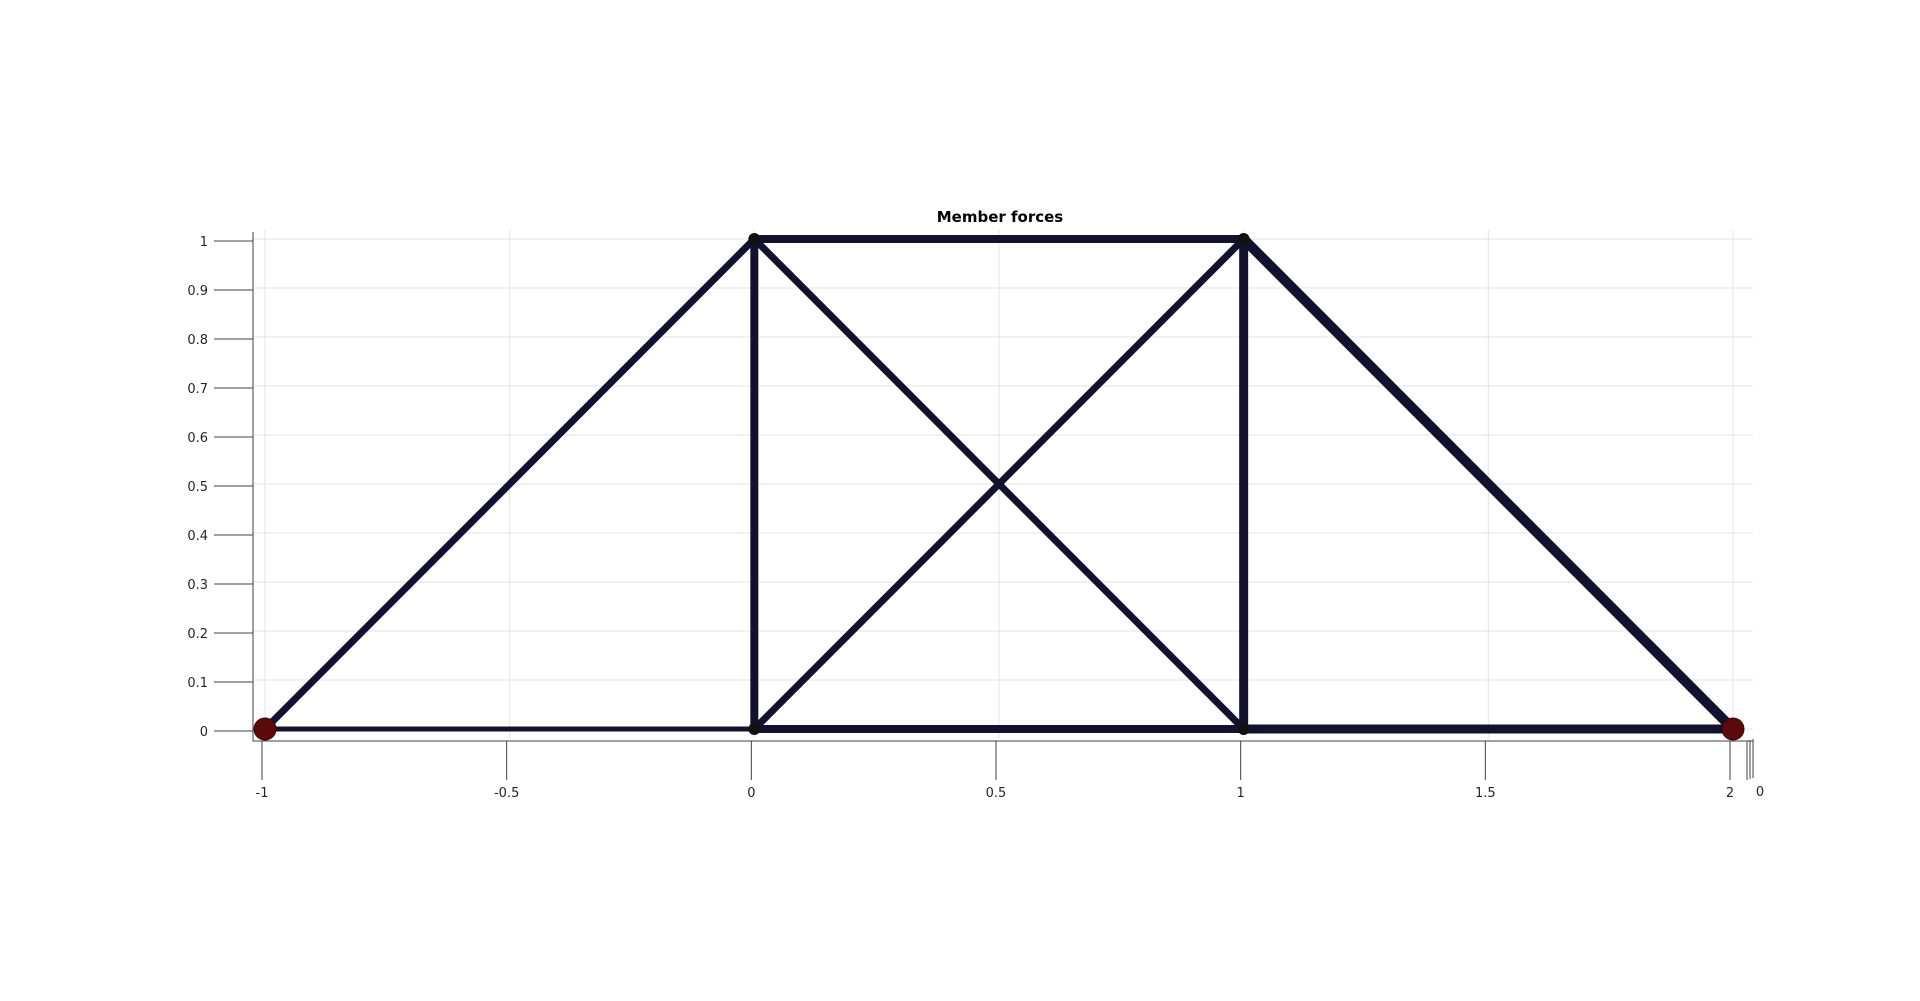  What do you see at coordinates (197, 683) in the screenshot?
I see `y-tick-label: 0.1` at bounding box center [197, 683].